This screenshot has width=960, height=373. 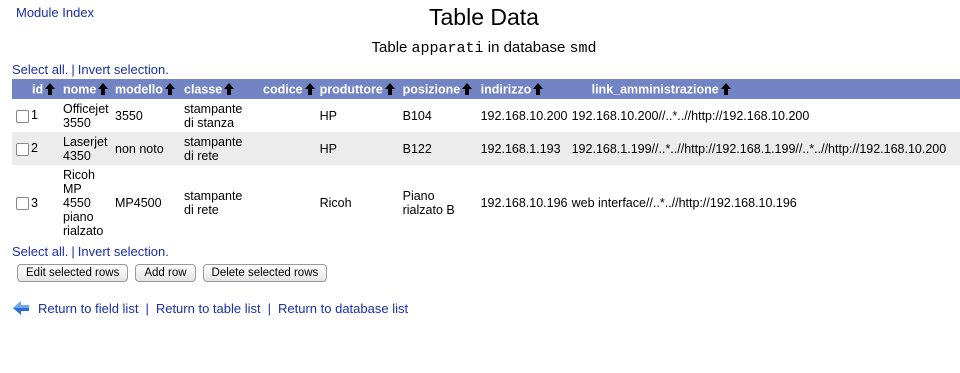 What do you see at coordinates (439, 148) in the screenshot?
I see `posizione-cell: B122` at bounding box center [439, 148].